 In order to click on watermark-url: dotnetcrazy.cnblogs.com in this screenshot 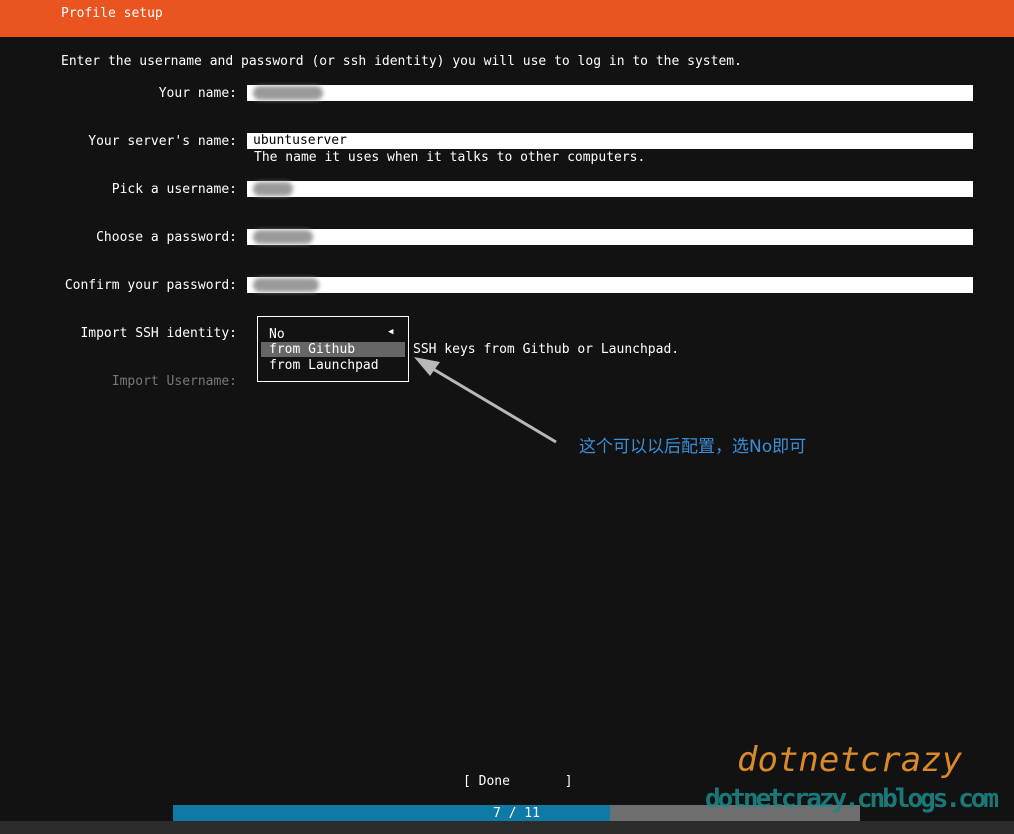, I will do `click(852, 799)`.